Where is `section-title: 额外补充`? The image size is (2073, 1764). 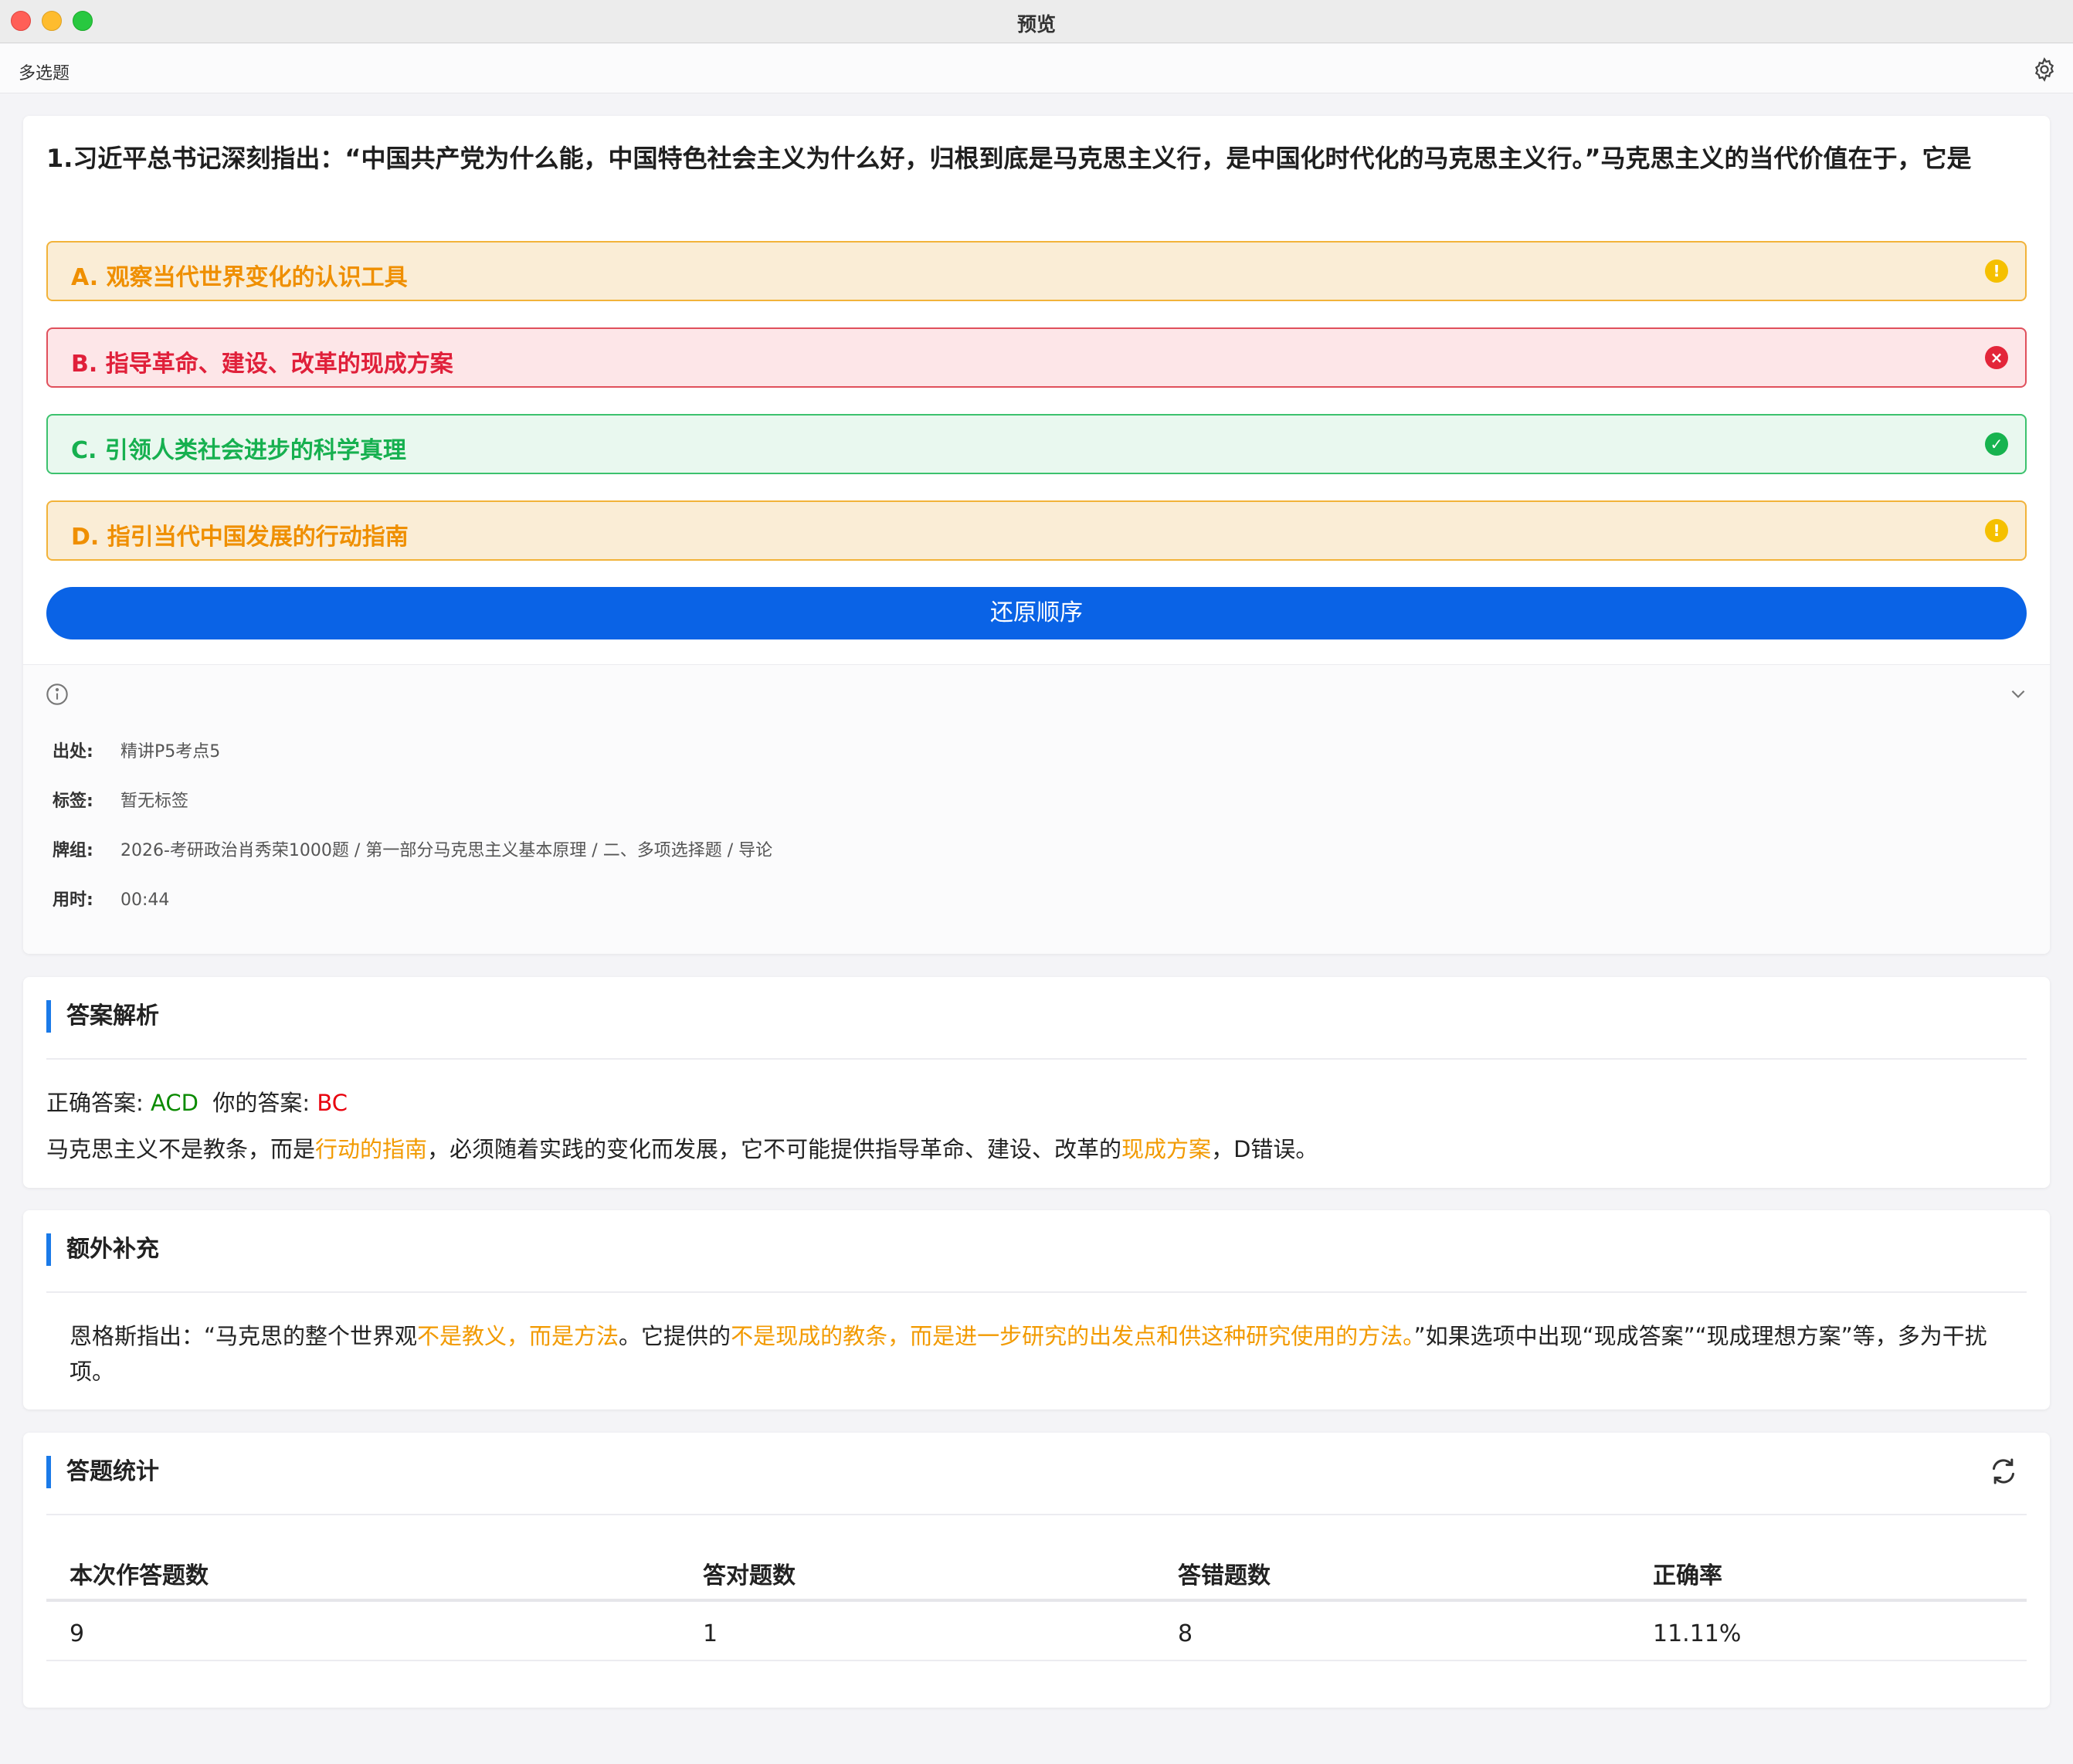
section-title: 额外补充 is located at coordinates (102, 1250).